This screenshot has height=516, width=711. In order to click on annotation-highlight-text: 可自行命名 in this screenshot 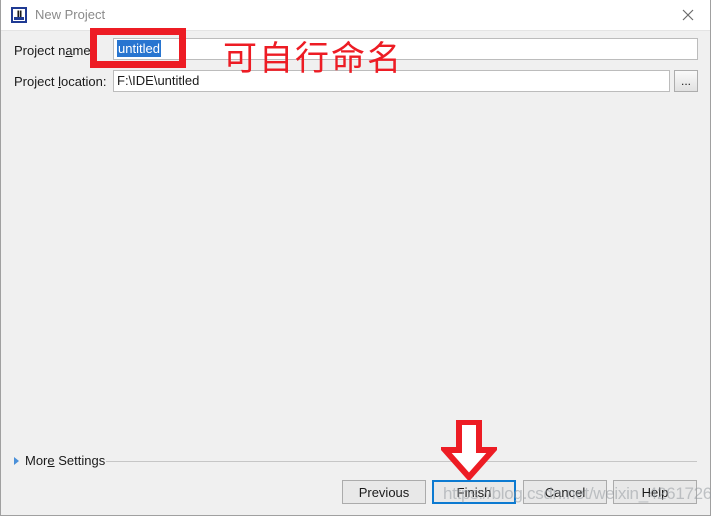, I will do `click(313, 59)`.